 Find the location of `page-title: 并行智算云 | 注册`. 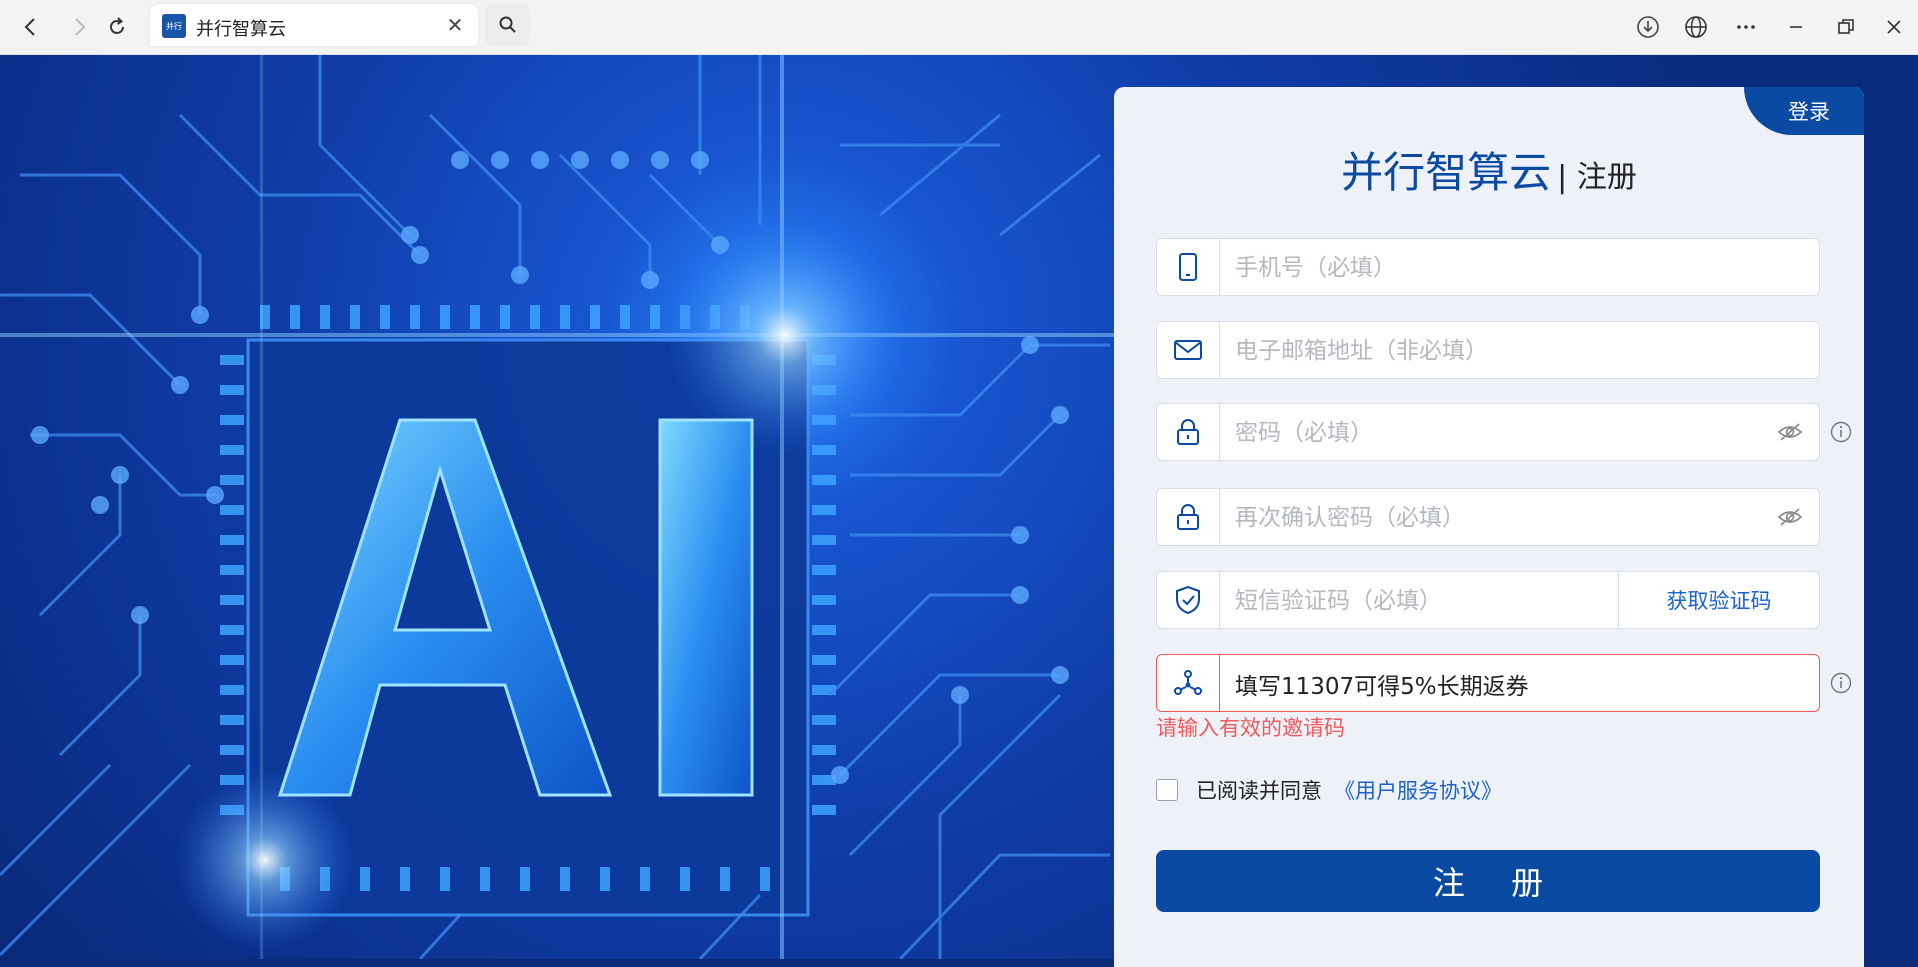

page-title: 并行智算云 | 注册 is located at coordinates (1489, 169).